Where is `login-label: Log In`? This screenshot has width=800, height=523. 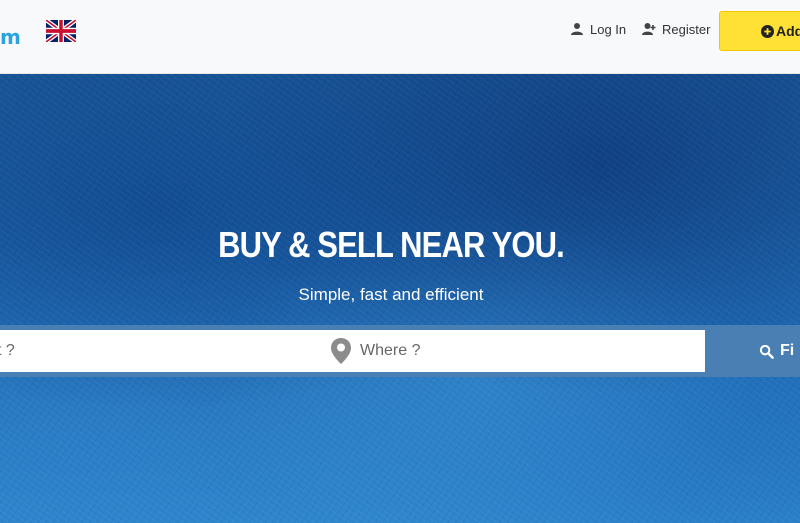
login-label: Log In is located at coordinates (608, 29).